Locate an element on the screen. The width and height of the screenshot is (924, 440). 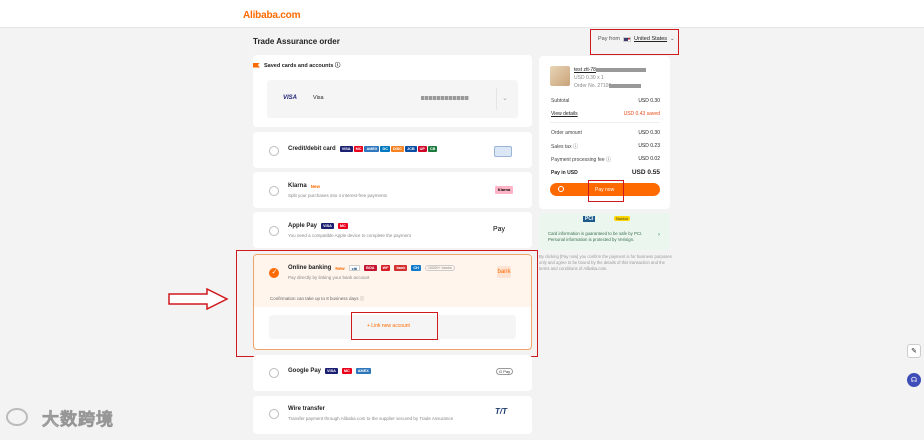
method-title-text: Google Pay is located at coordinates (305, 371).